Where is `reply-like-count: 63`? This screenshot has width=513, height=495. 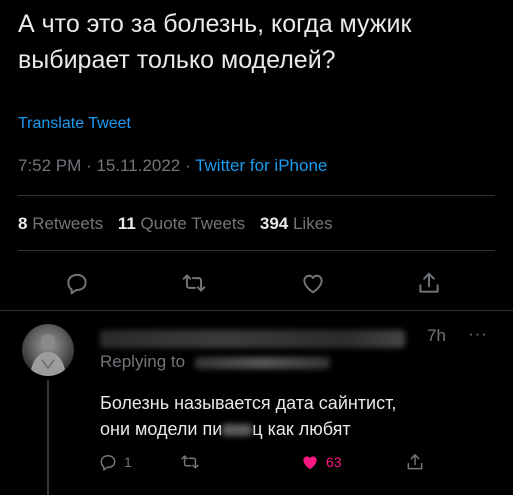
reply-like-count: 63 is located at coordinates (334, 462).